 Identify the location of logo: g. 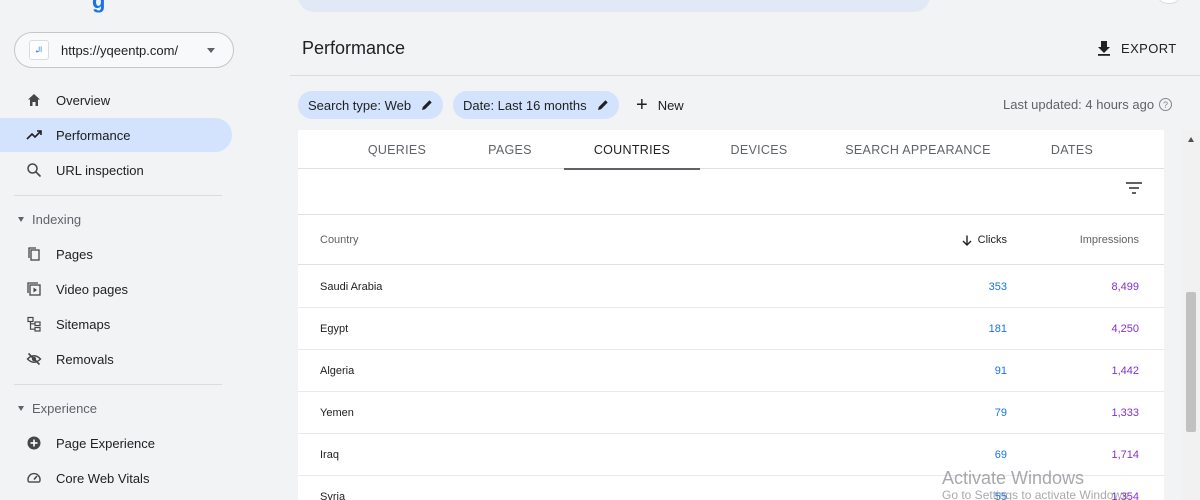
(99, 6).